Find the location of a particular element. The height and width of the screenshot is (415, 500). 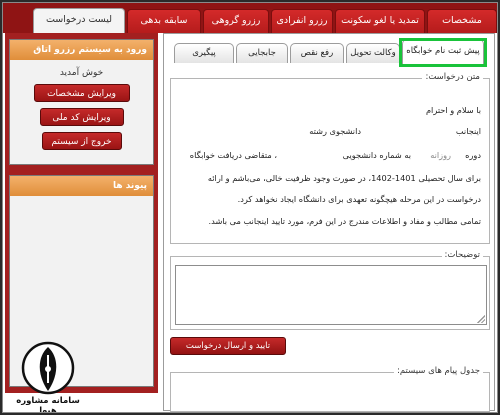

tab-debt-history: سابقه بدهی is located at coordinates (164, 21).